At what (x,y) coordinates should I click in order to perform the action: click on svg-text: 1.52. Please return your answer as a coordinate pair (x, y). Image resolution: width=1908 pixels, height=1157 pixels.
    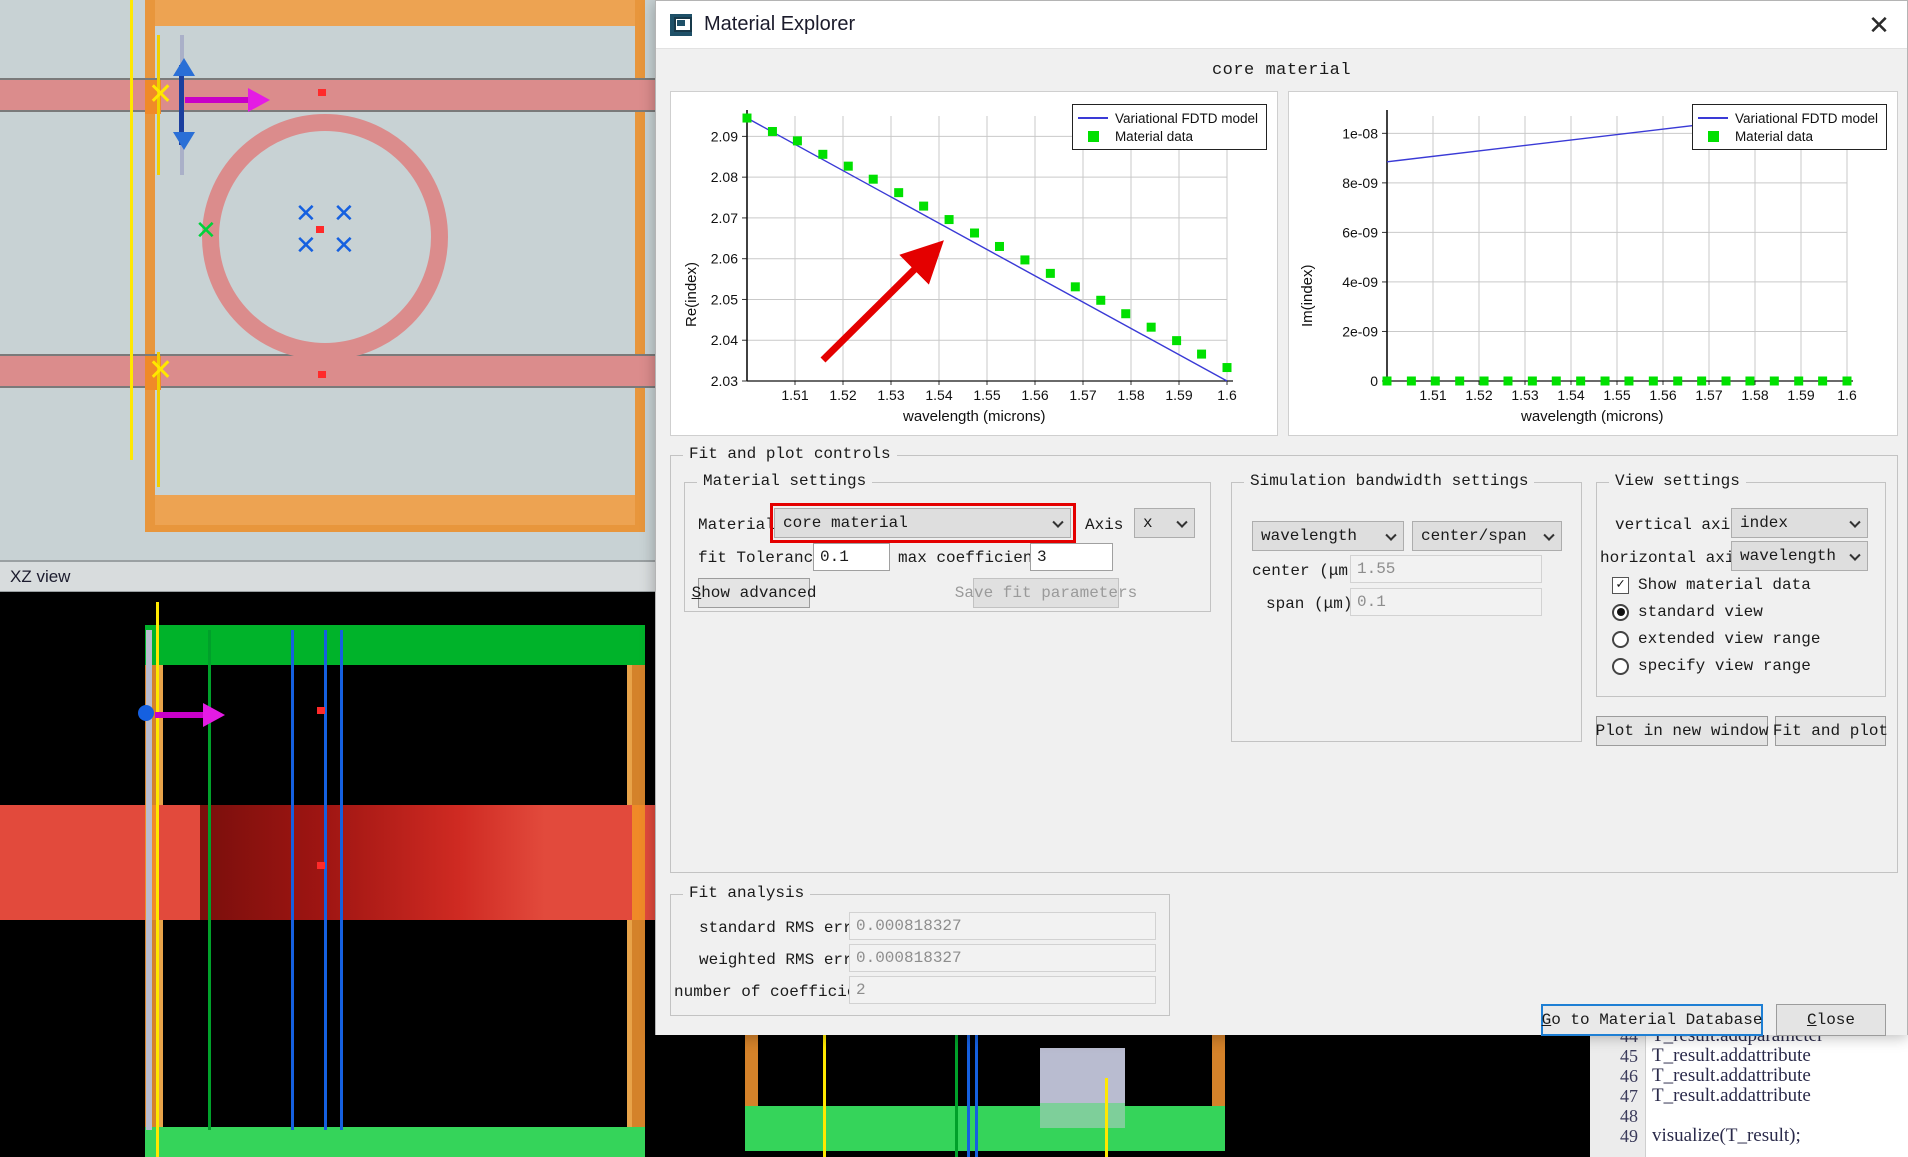
    Looking at the image, I should click on (1478, 395).